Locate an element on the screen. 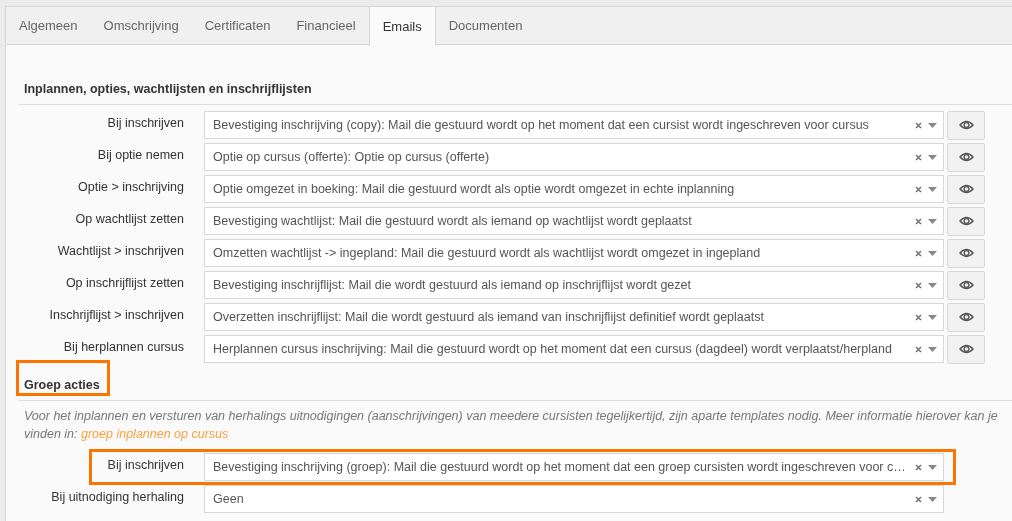  email-template-select: Geen is located at coordinates (574, 499).